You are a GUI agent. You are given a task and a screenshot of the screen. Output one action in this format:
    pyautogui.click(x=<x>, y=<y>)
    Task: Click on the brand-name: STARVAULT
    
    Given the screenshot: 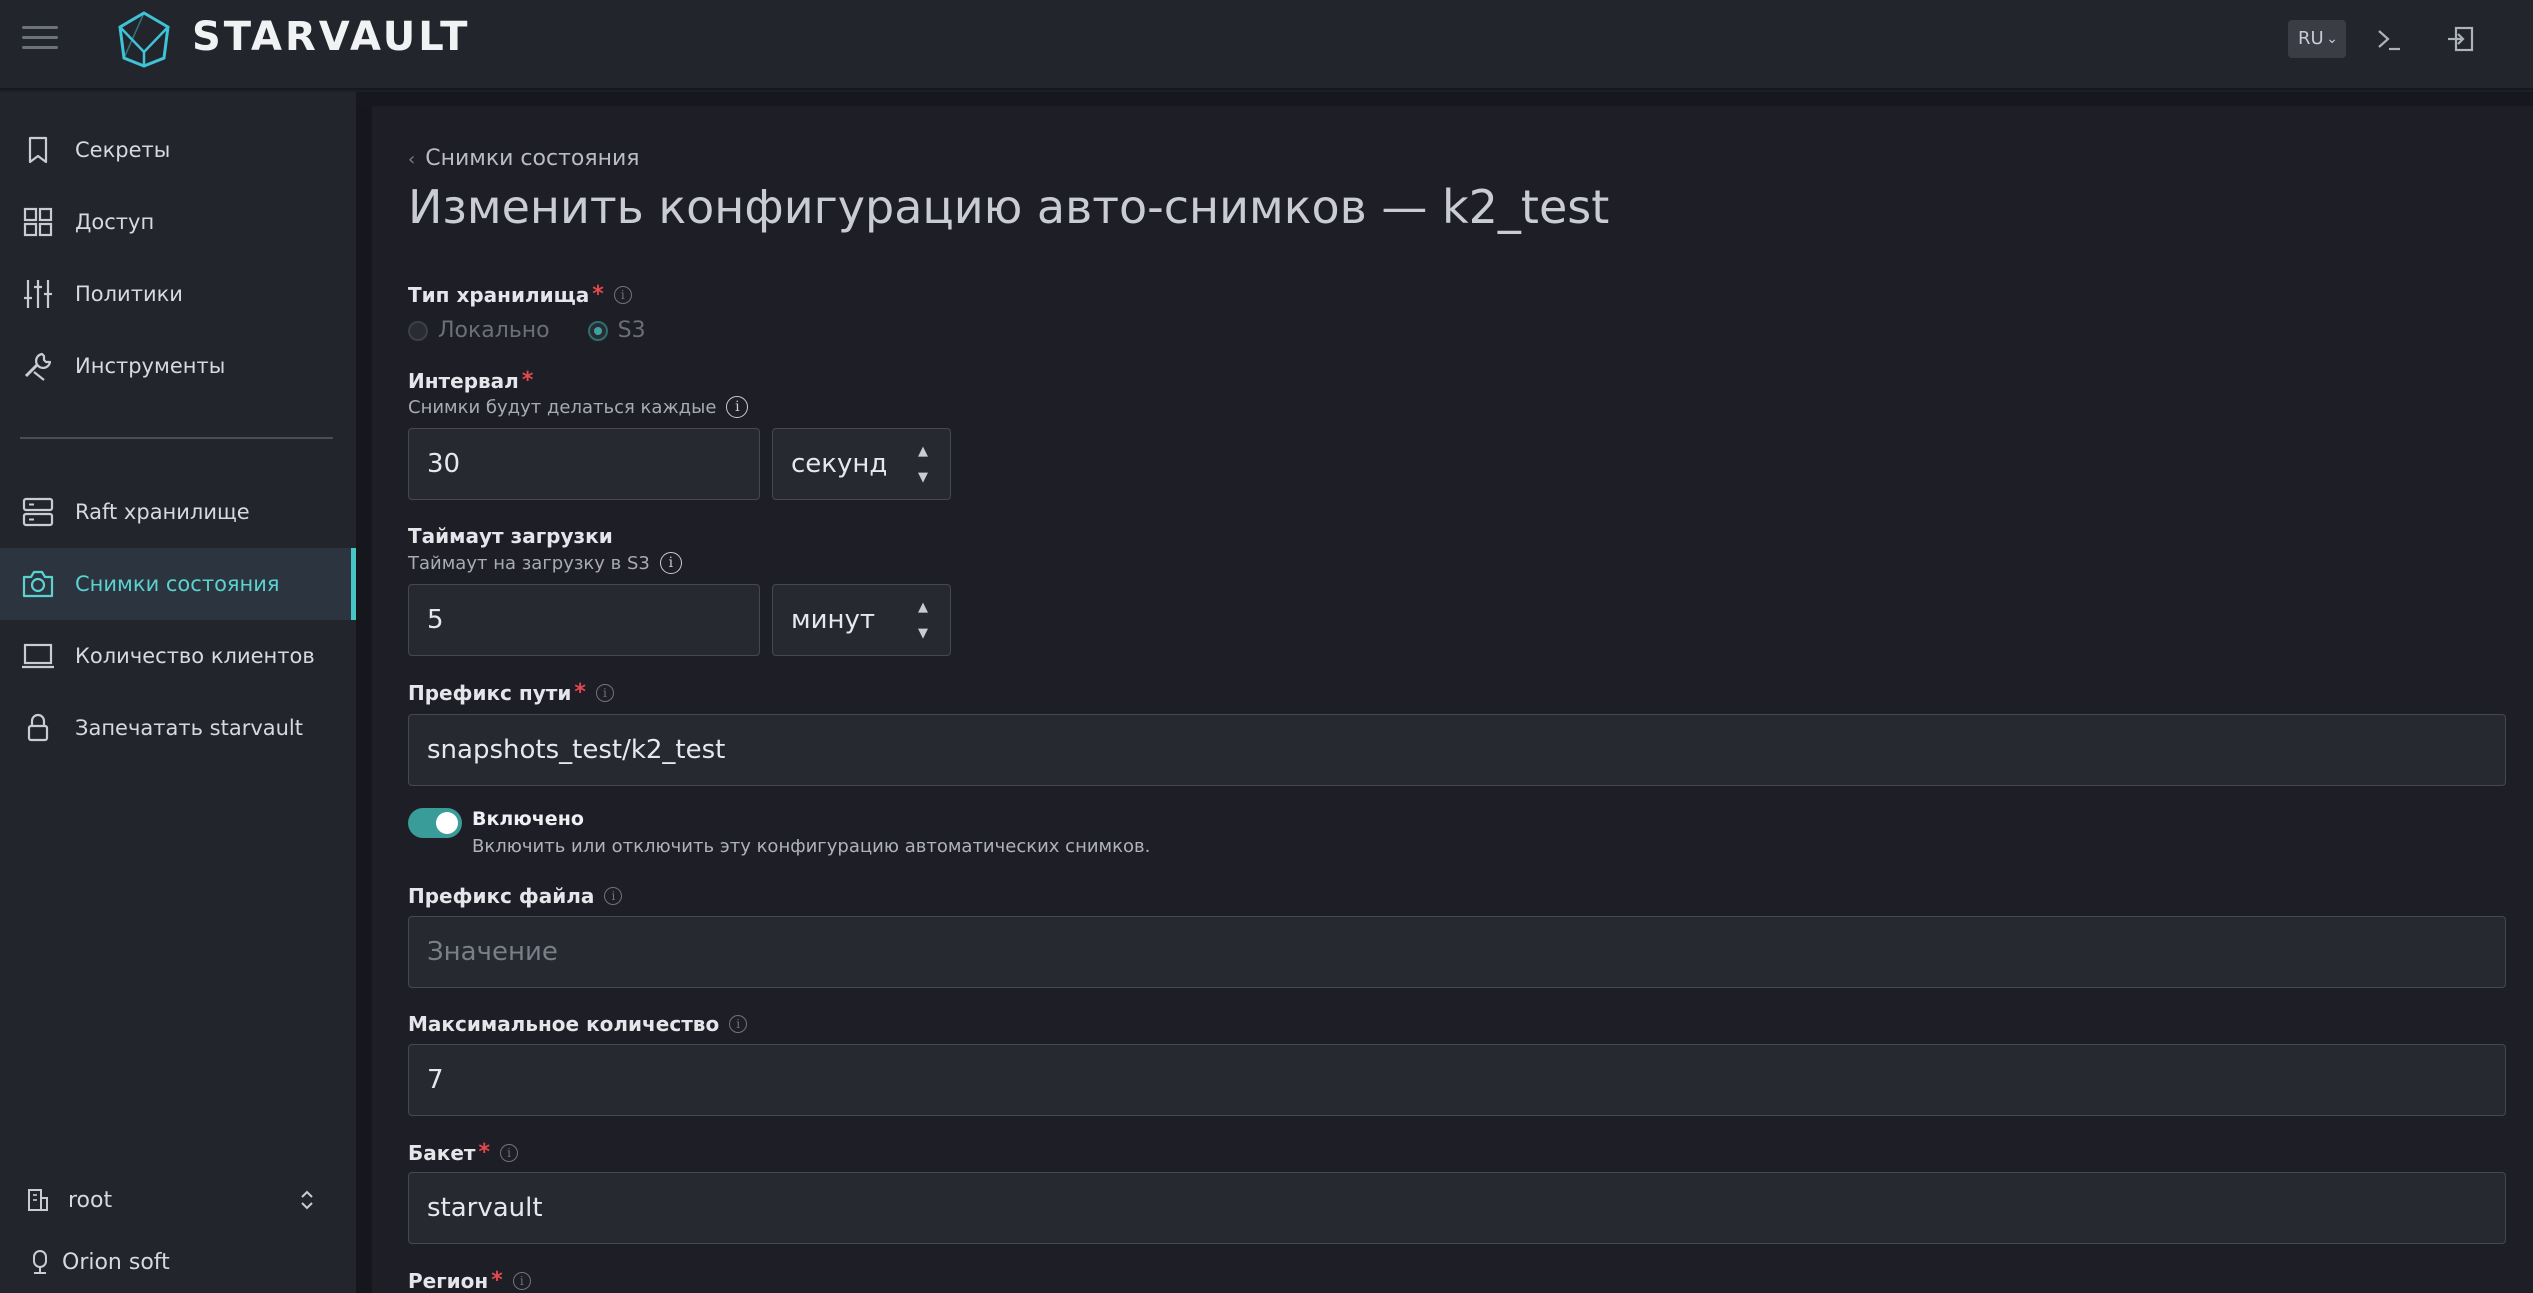 What is the action you would take?
    pyautogui.click(x=331, y=37)
    